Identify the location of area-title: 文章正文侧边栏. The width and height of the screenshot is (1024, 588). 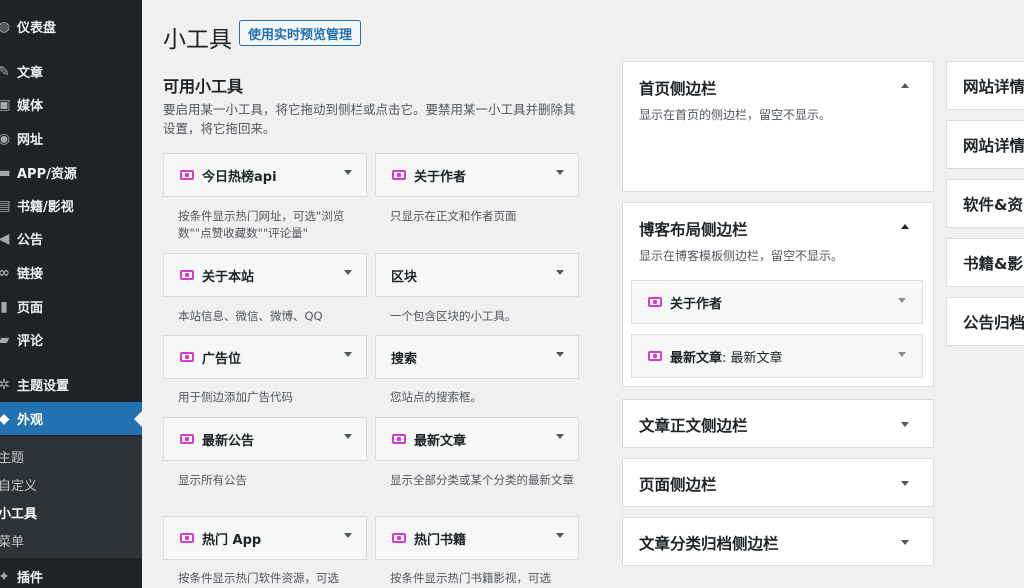
(693, 425).